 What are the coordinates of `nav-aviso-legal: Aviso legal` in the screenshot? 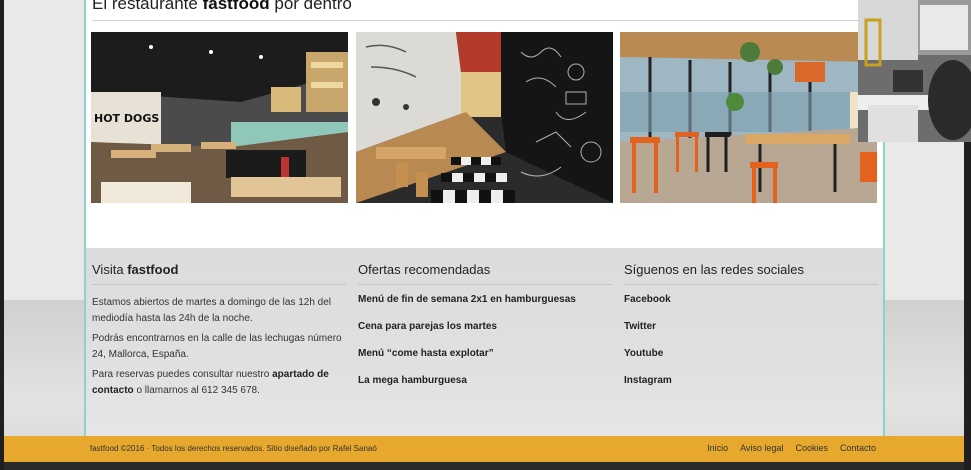 It's located at (761, 448).